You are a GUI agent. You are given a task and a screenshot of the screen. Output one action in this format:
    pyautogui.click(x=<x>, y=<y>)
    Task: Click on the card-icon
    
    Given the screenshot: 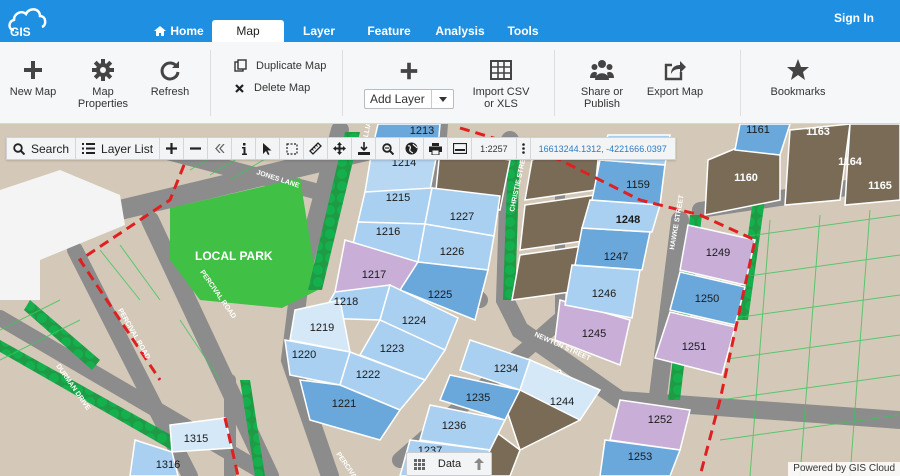 What is the action you would take?
    pyautogui.click(x=459, y=148)
    